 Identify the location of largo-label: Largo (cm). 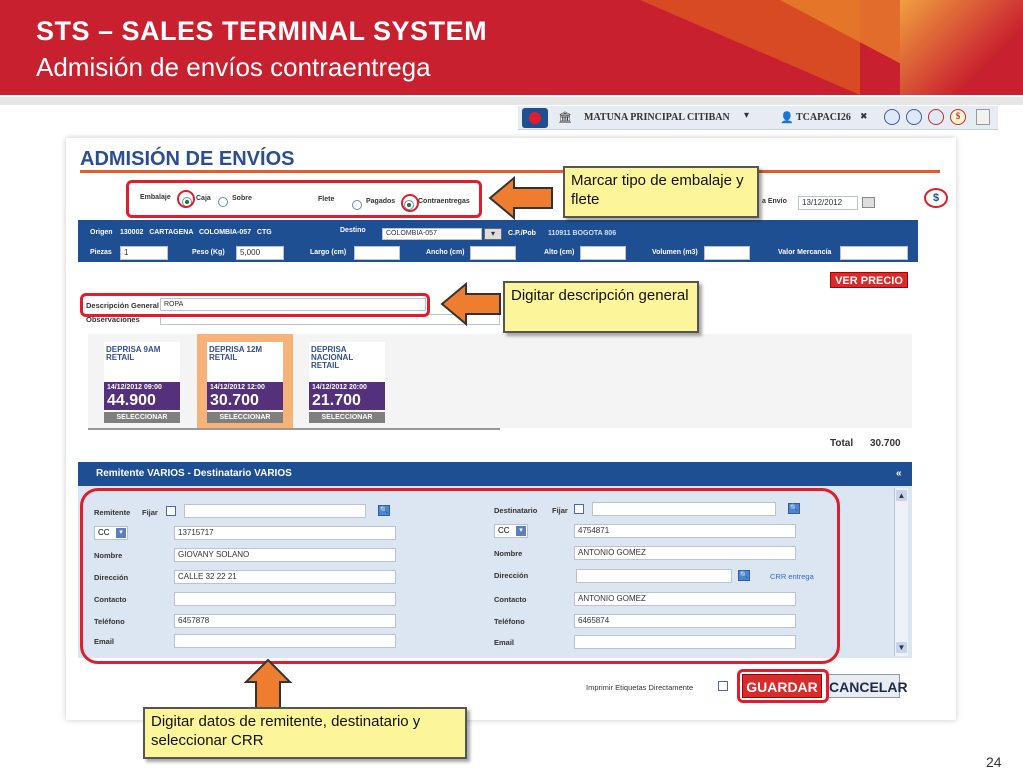
(328, 252).